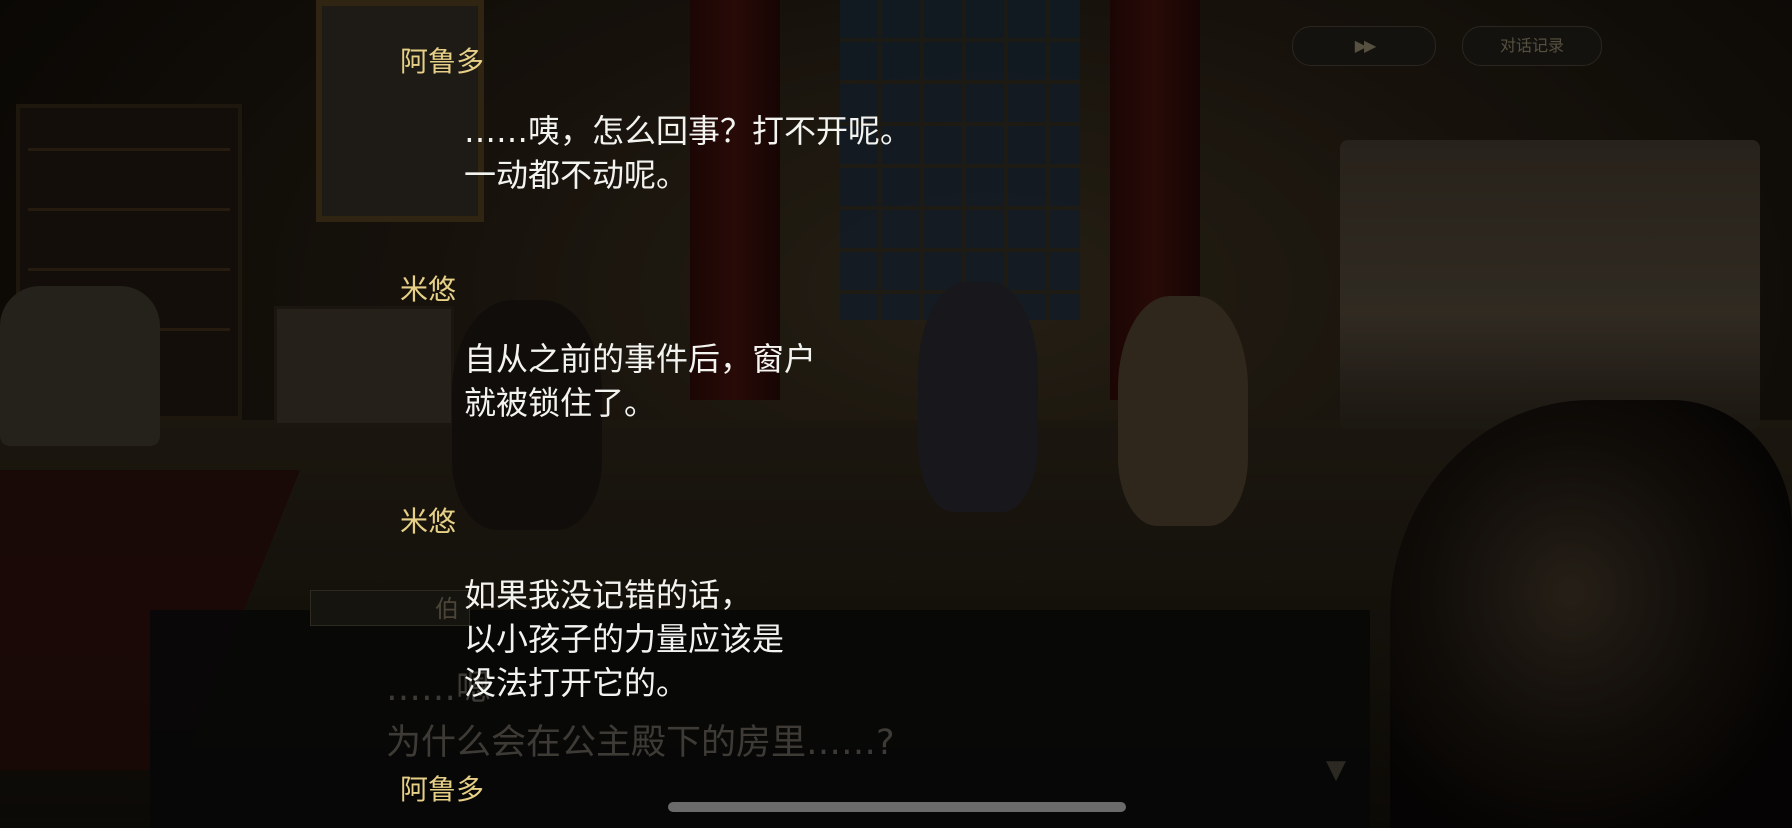  Describe the element at coordinates (608, 595) in the screenshot. I see `backlog-line: 如果我没记错的话，` at that location.